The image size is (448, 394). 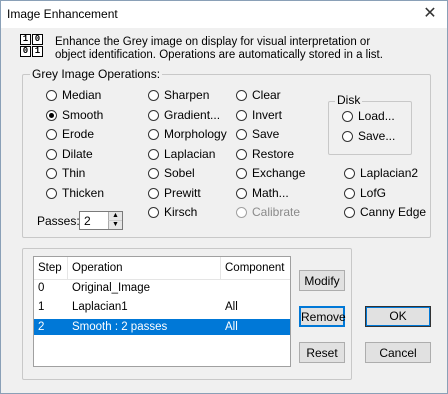 I want to click on radio-label: Sharpen, so click(x=187, y=95).